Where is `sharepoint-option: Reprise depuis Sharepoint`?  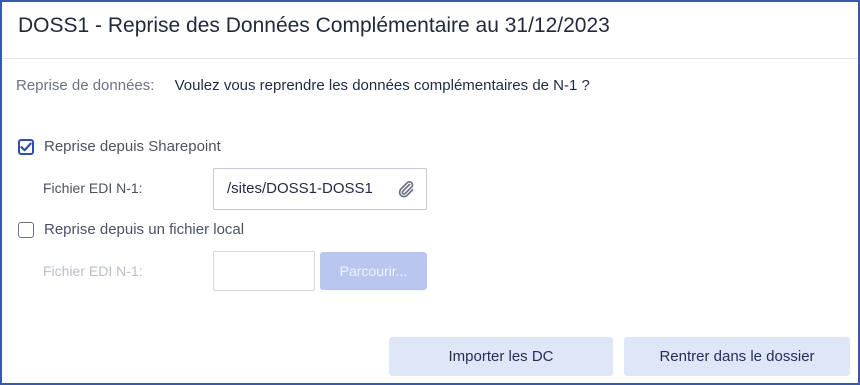 sharepoint-option: Reprise depuis Sharepoint is located at coordinates (119, 146).